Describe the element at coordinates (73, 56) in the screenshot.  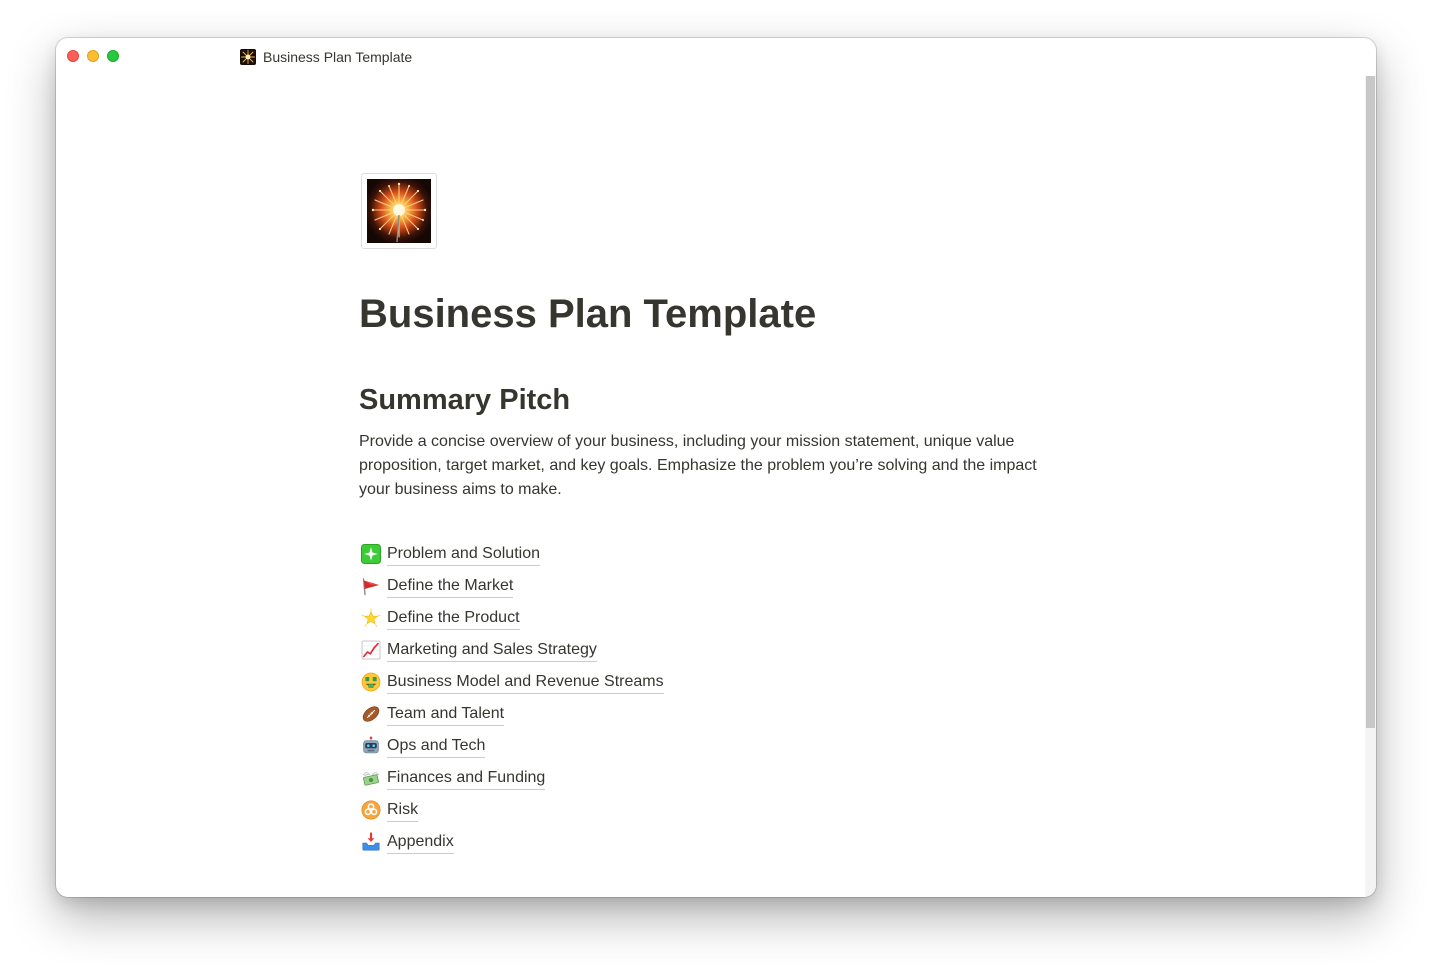
I see `close-window-button` at that location.